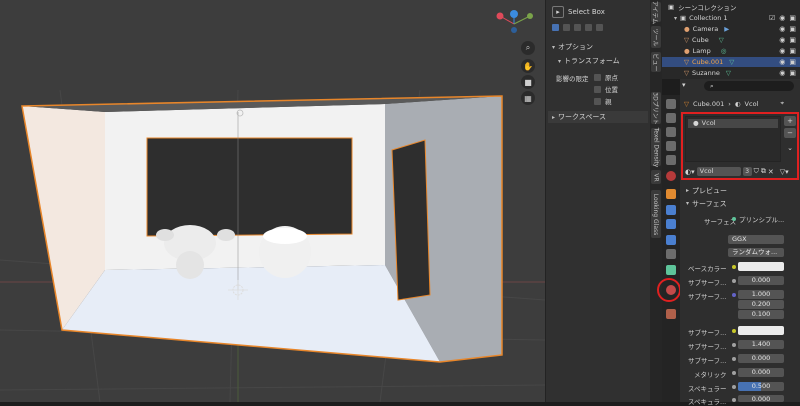 This screenshot has height=406, width=800. I want to click on mode-new-icon, so click(555, 27).